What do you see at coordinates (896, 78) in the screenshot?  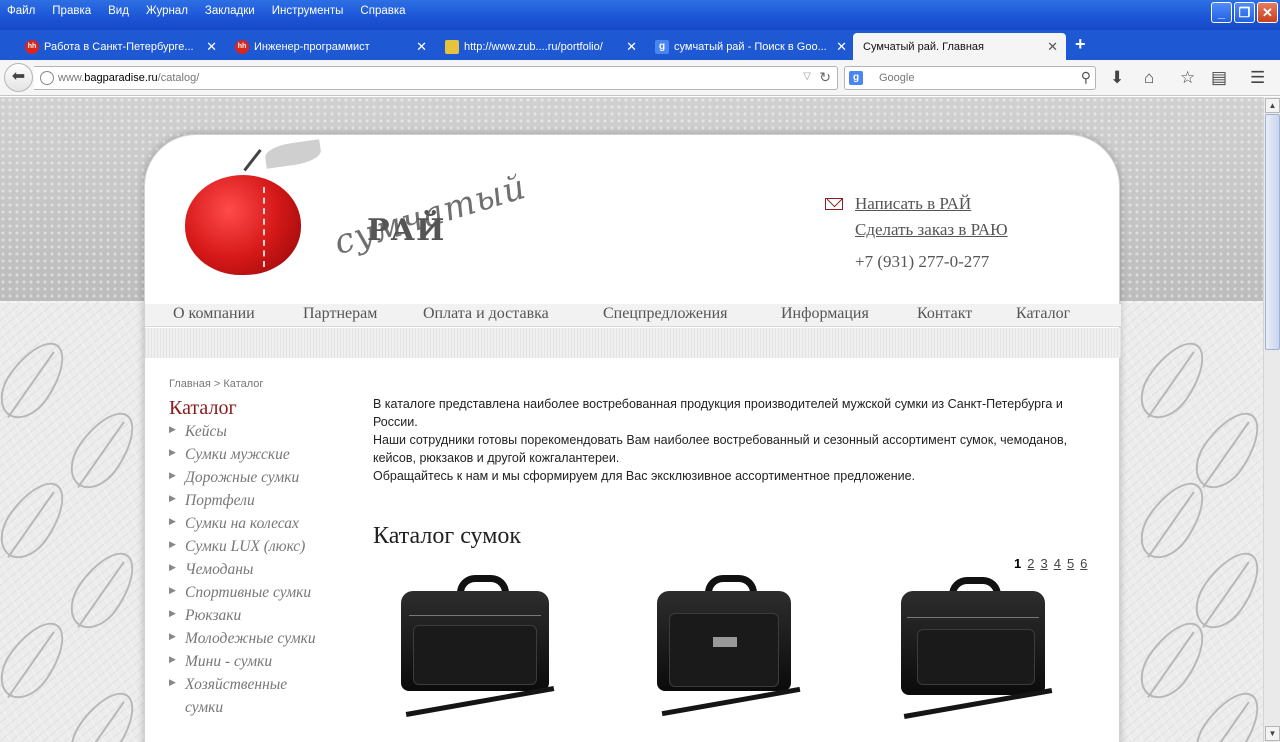 I see `search-input: Google` at bounding box center [896, 78].